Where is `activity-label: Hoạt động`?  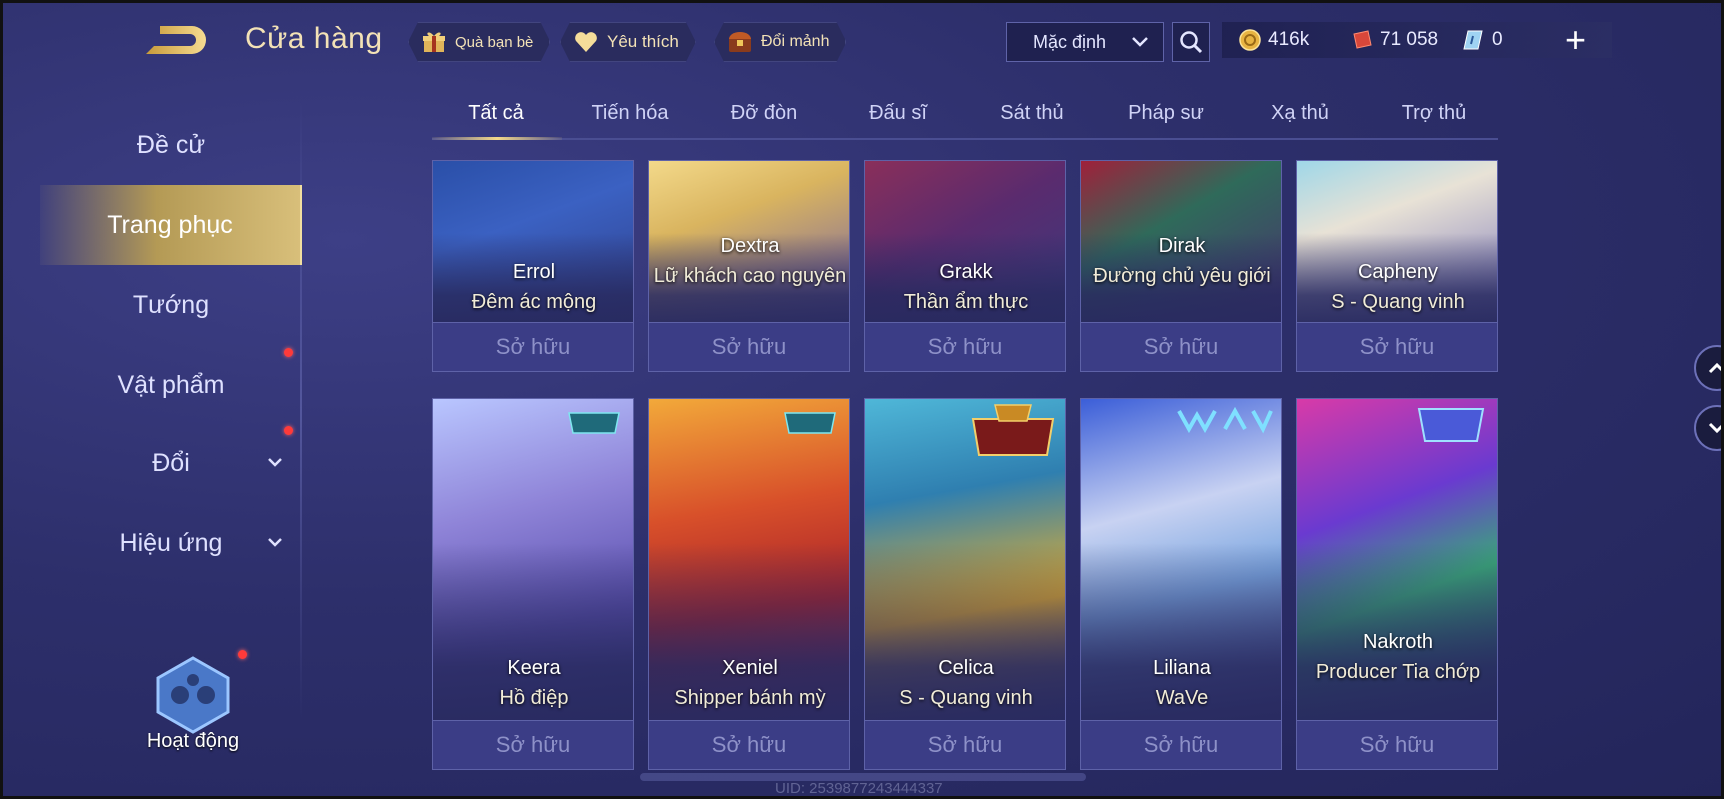 activity-label: Hoạt động is located at coordinates (193, 741).